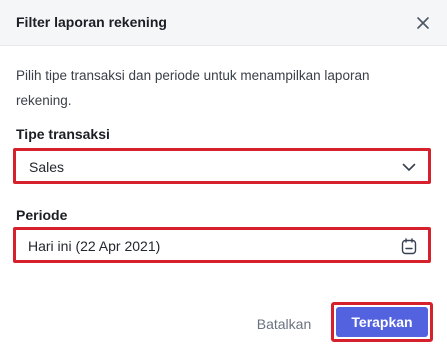 Image resolution: width=447 pixels, height=360 pixels. What do you see at coordinates (91, 22) in the screenshot?
I see `dialog-title: Filter laporan rekening` at bounding box center [91, 22].